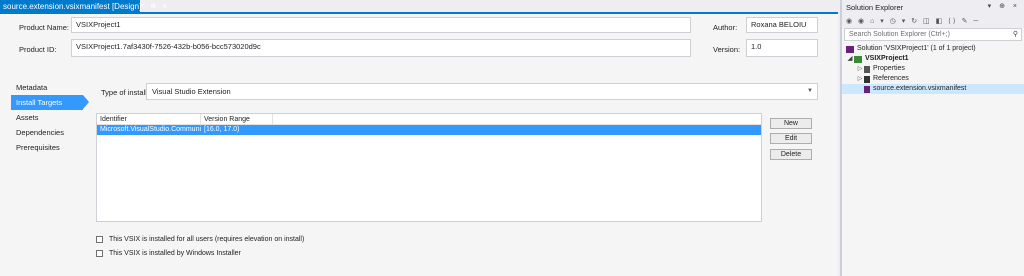 Image resolution: width=1024 pixels, height=276 pixels. What do you see at coordinates (99, 253) in the screenshot?
I see `windows-installer-checkbox` at bounding box center [99, 253].